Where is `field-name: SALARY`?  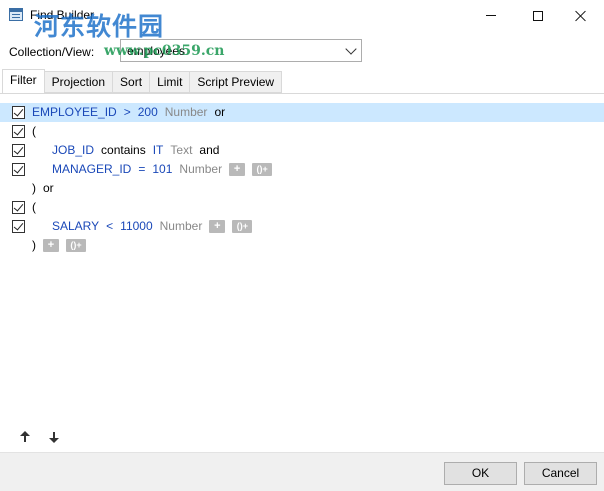
field-name: SALARY is located at coordinates (75, 226).